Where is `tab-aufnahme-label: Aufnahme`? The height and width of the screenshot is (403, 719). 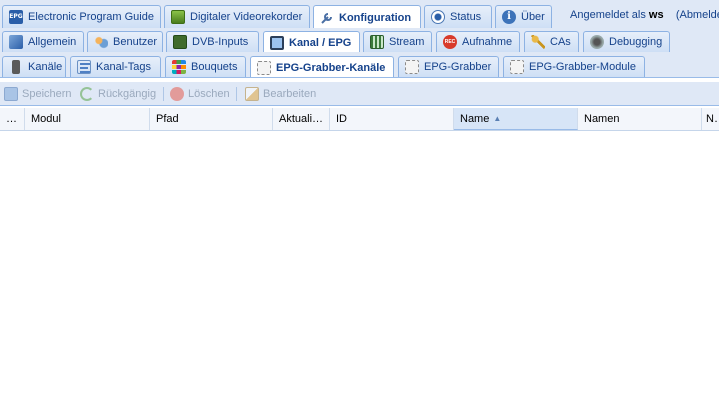
tab-aufnahme-label: Aufnahme is located at coordinates (487, 42).